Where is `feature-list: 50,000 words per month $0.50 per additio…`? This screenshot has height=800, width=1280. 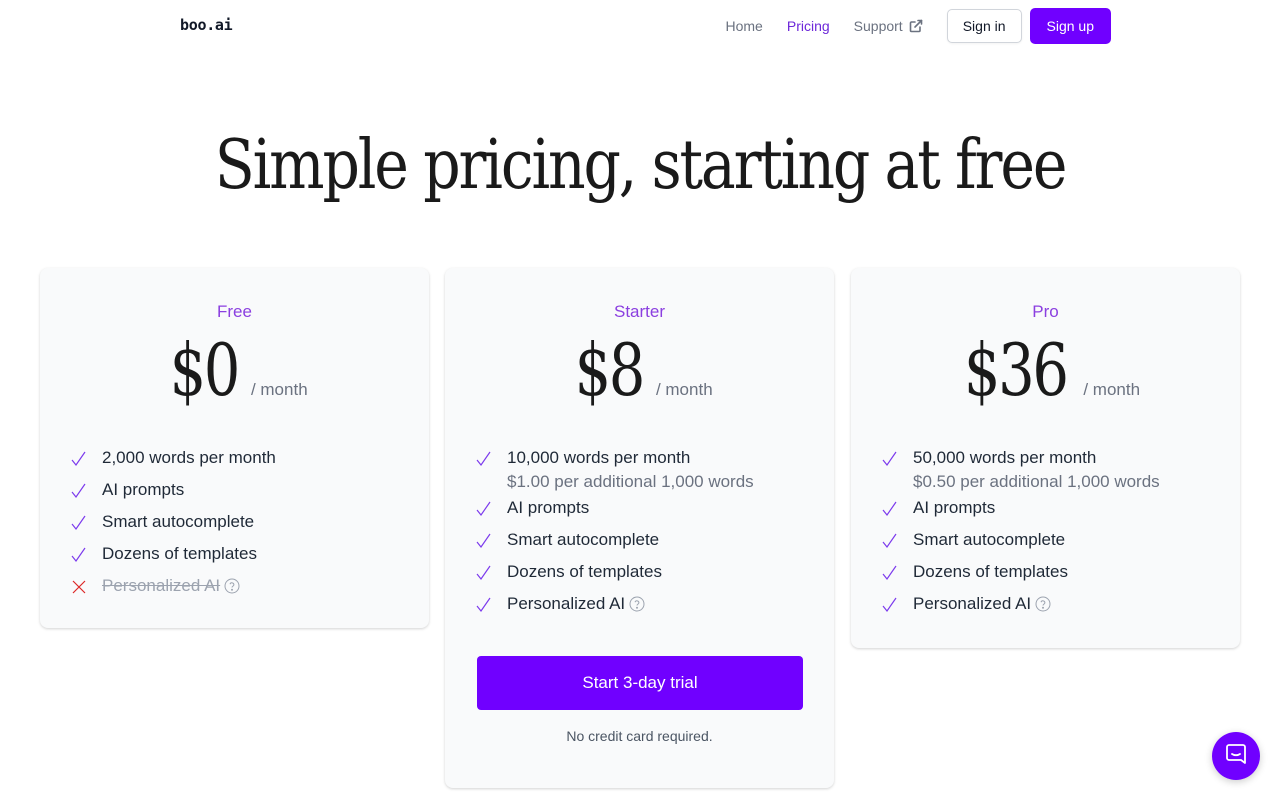
feature-list: 50,000 words per month $0.50 per additio… is located at coordinates (1021, 537).